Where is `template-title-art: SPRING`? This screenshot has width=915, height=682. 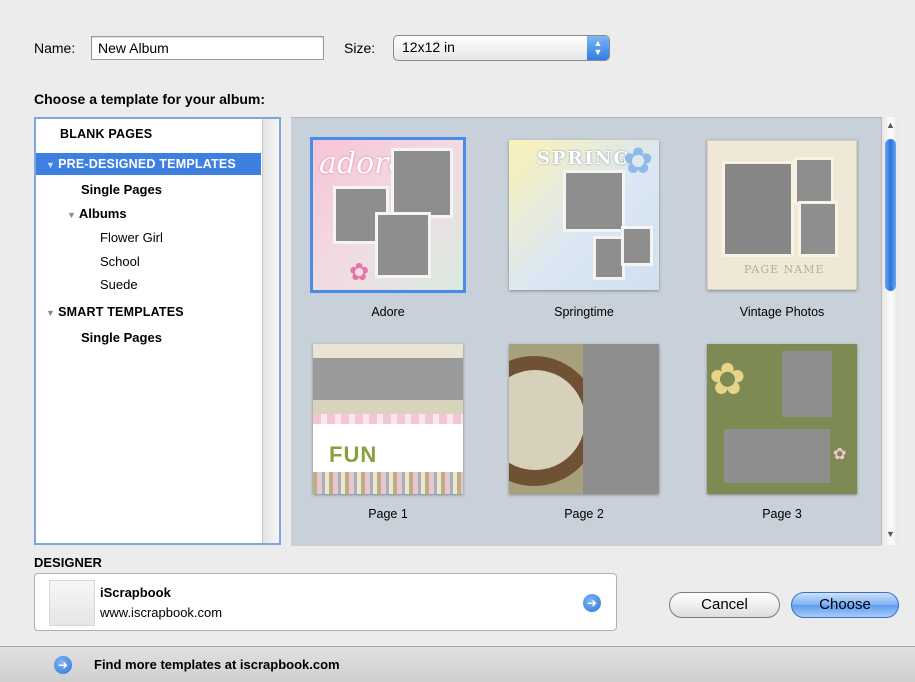 template-title-art: SPRING is located at coordinates (584, 158).